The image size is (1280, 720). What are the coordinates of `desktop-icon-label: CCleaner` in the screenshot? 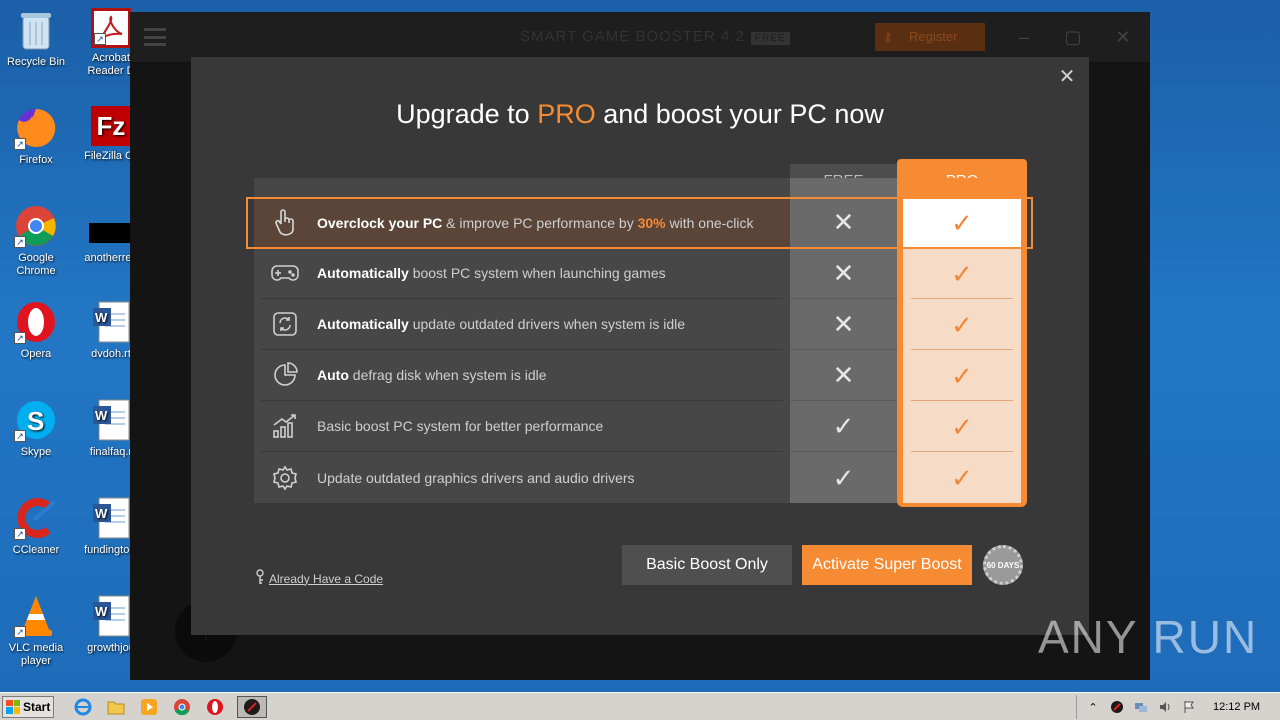 It's located at (36, 550).